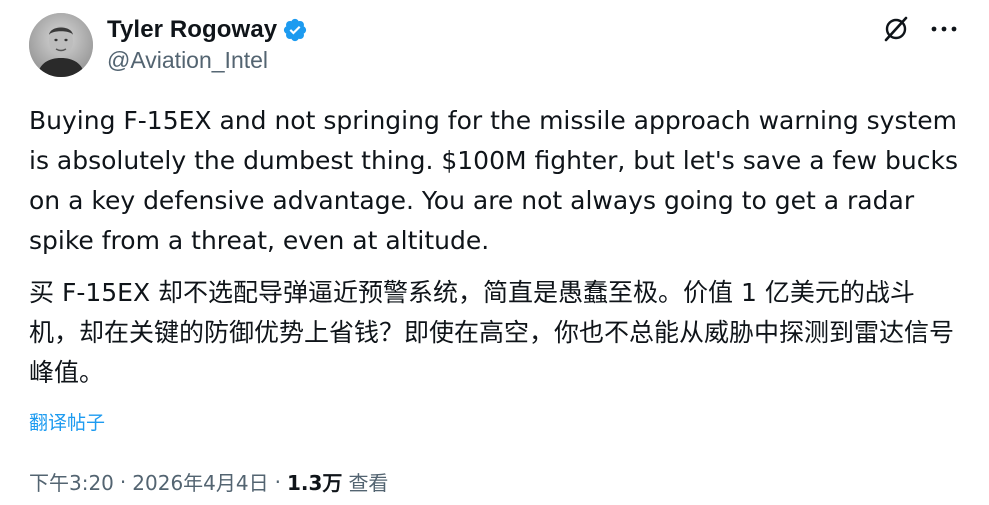 This screenshot has height=505, width=989. Describe the element at coordinates (896, 29) in the screenshot. I see `grok-icon` at that location.